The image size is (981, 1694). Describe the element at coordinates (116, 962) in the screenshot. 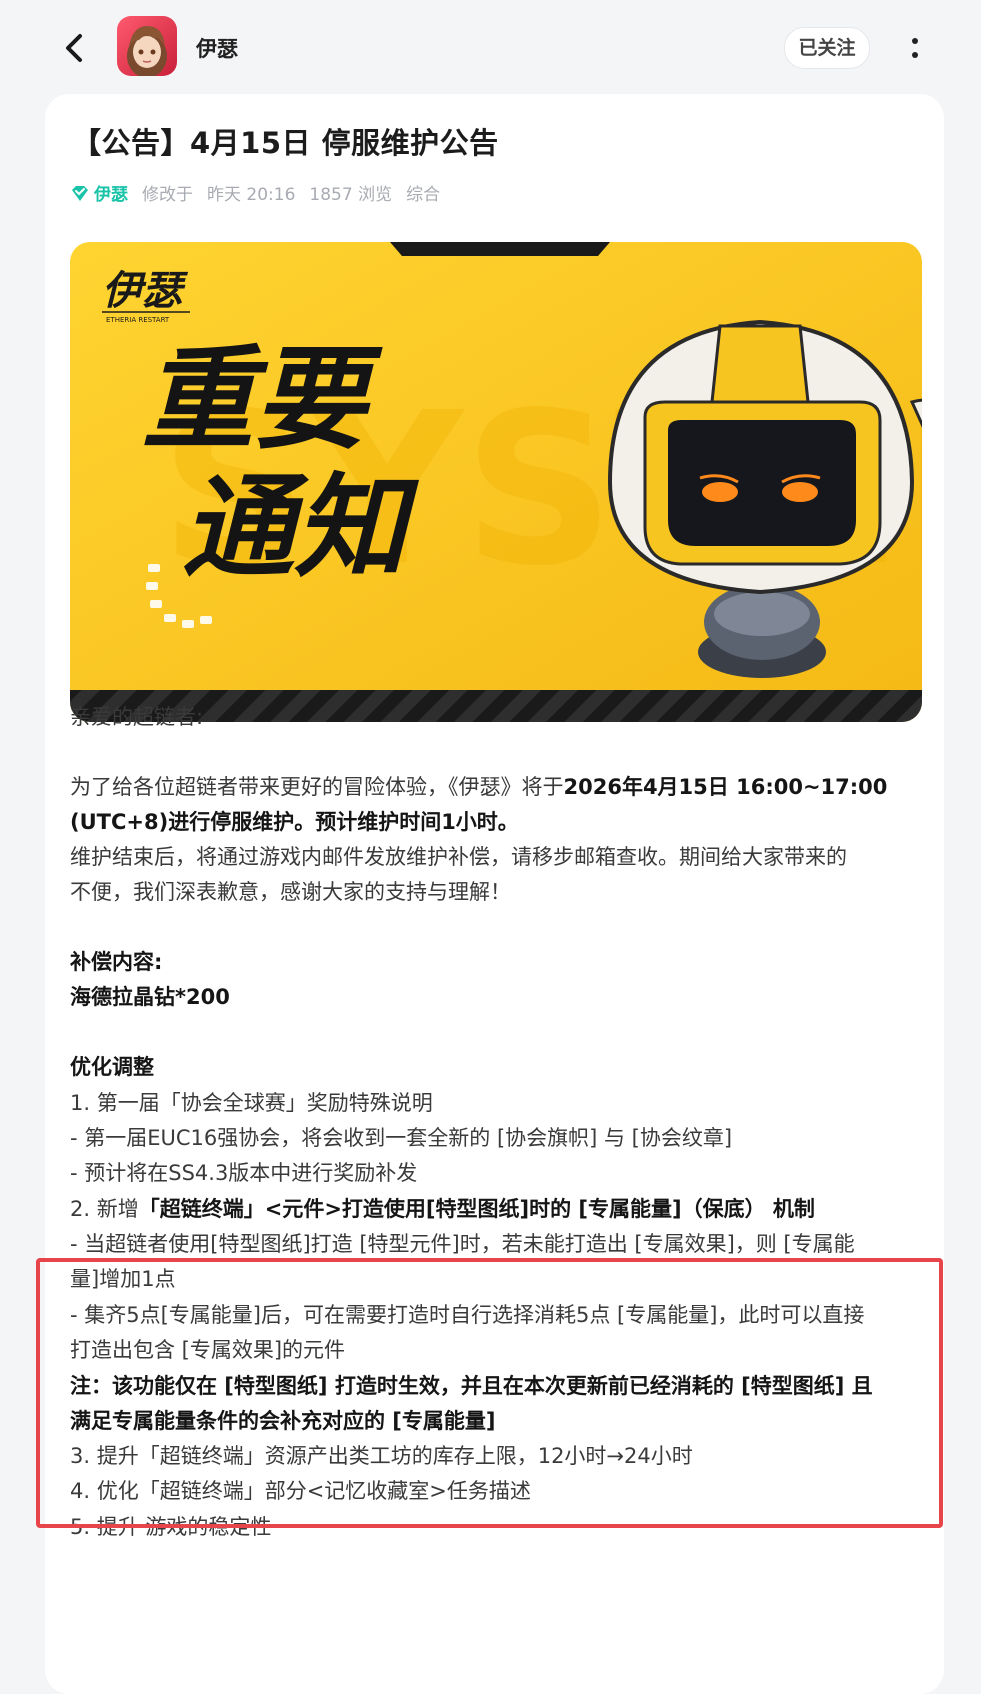

I see `compensation-heading: 补偿内容:` at that location.